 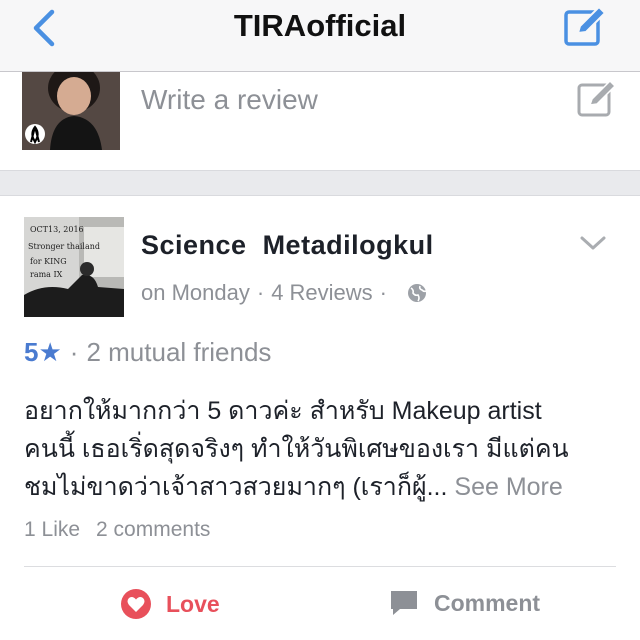 I want to click on rating-line: 5★ · 2 mutual friends, so click(x=147, y=352).